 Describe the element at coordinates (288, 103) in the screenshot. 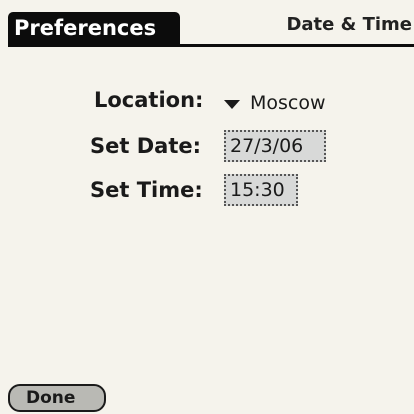

I see `location-value: Moscow` at that location.